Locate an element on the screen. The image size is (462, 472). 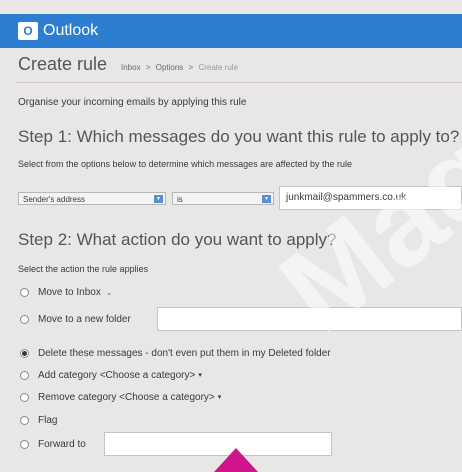
condition-operator-select: is ▾ is located at coordinates (223, 198).